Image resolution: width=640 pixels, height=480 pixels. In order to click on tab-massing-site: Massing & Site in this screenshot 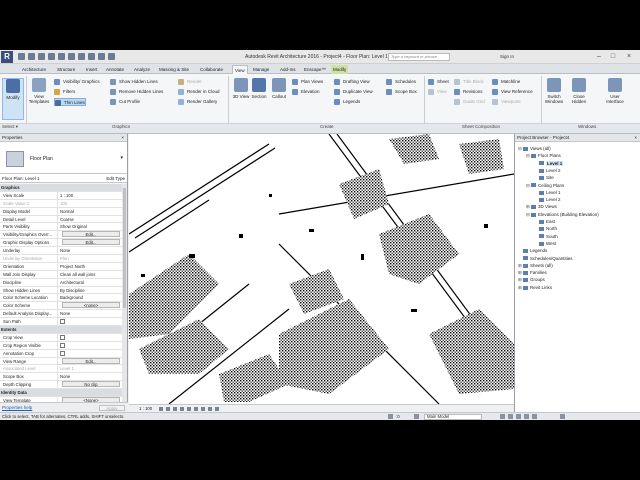, I will do `click(174, 69)`.